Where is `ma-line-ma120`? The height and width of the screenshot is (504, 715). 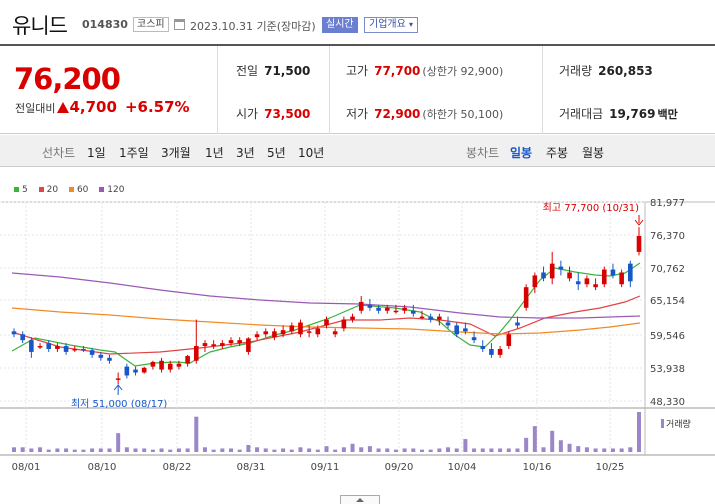 ma-line-ma120 is located at coordinates (326, 295).